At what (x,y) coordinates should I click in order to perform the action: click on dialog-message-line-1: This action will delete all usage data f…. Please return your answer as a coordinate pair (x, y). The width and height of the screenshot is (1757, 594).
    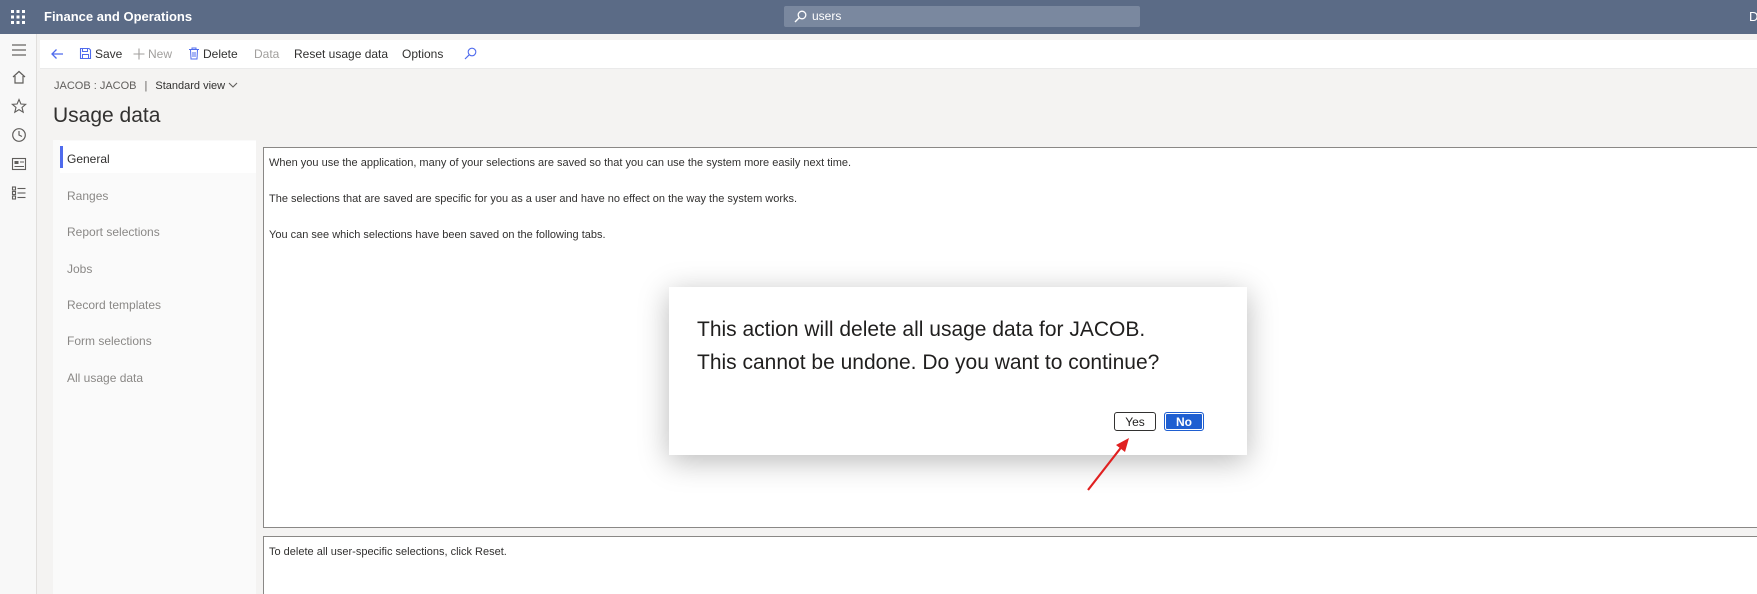
    Looking at the image, I should click on (921, 329).